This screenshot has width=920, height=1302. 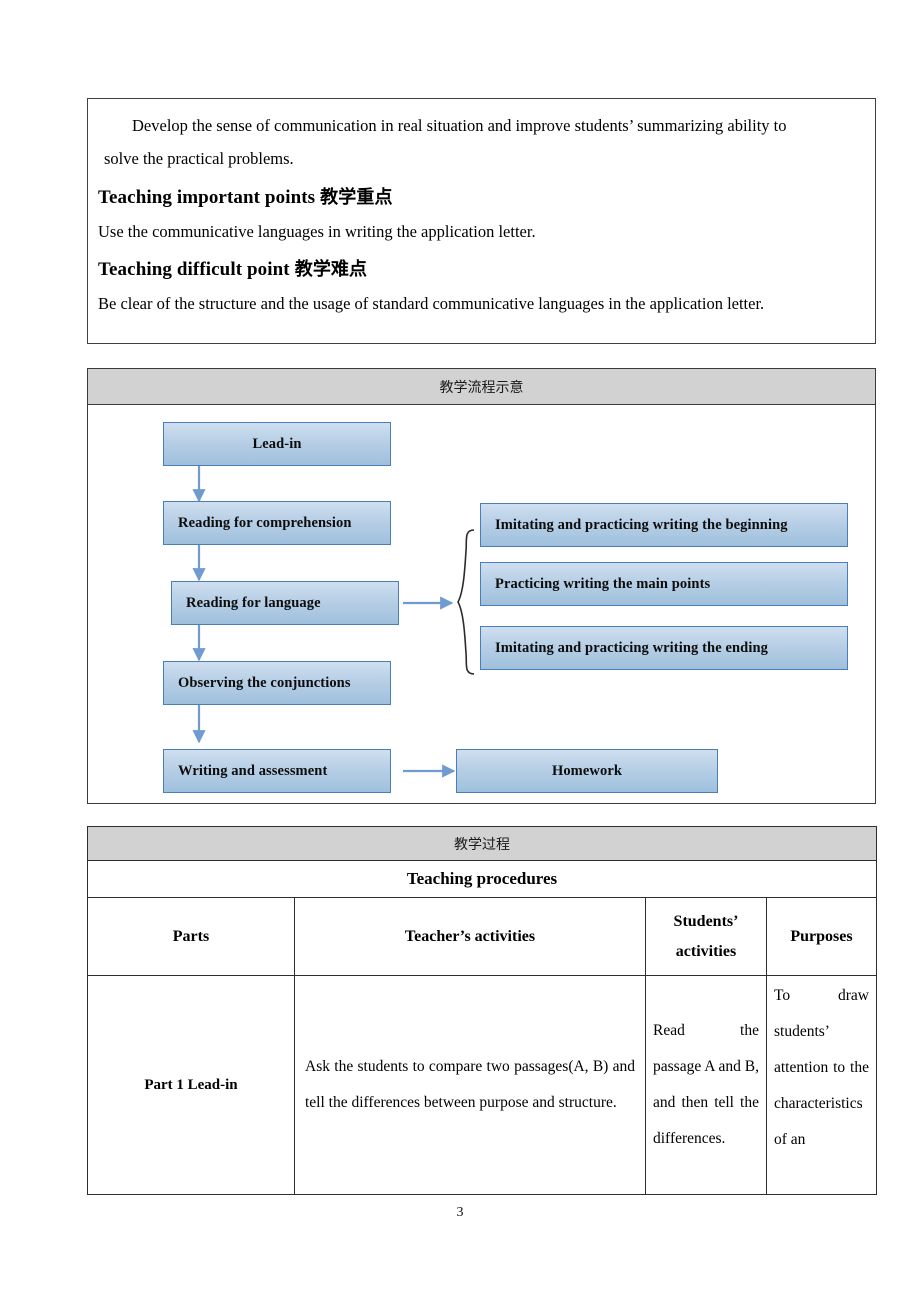 I want to click on table-row-header-en: Teaching procedures, so click(x=482, y=879).